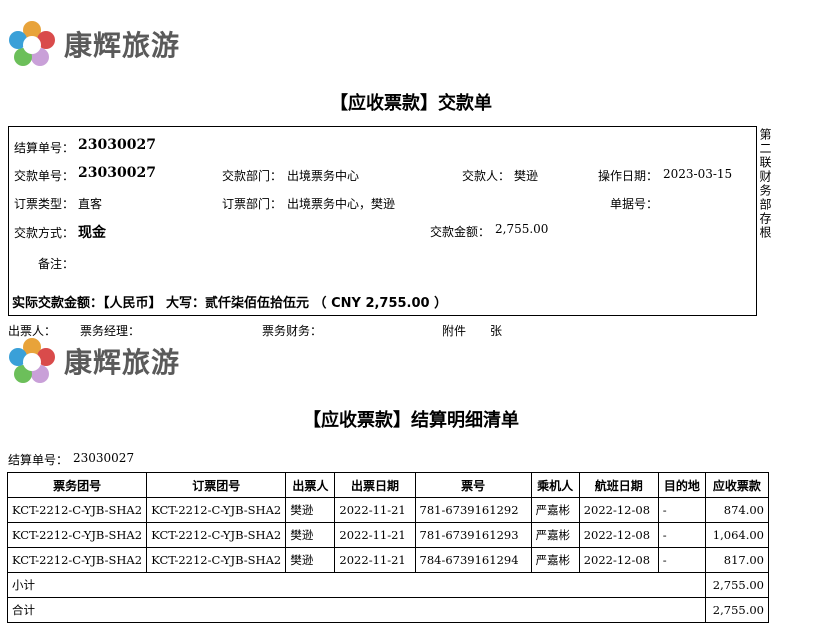  I want to click on col-header: 票务团号, so click(77, 485).